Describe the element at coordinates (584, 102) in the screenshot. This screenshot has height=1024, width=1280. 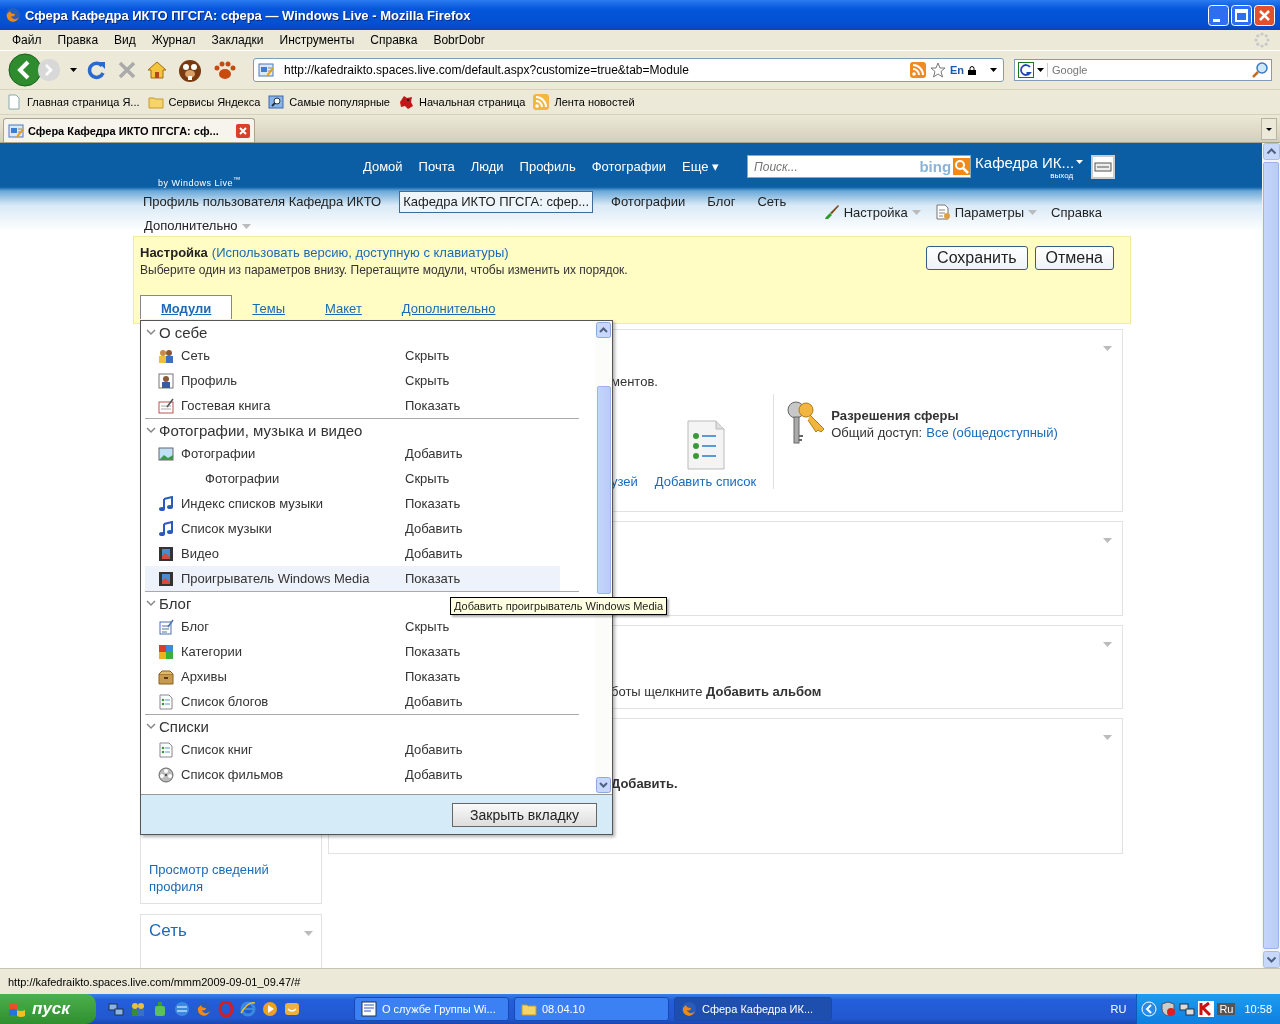
I see `bookmark-item: Лента новостей` at that location.